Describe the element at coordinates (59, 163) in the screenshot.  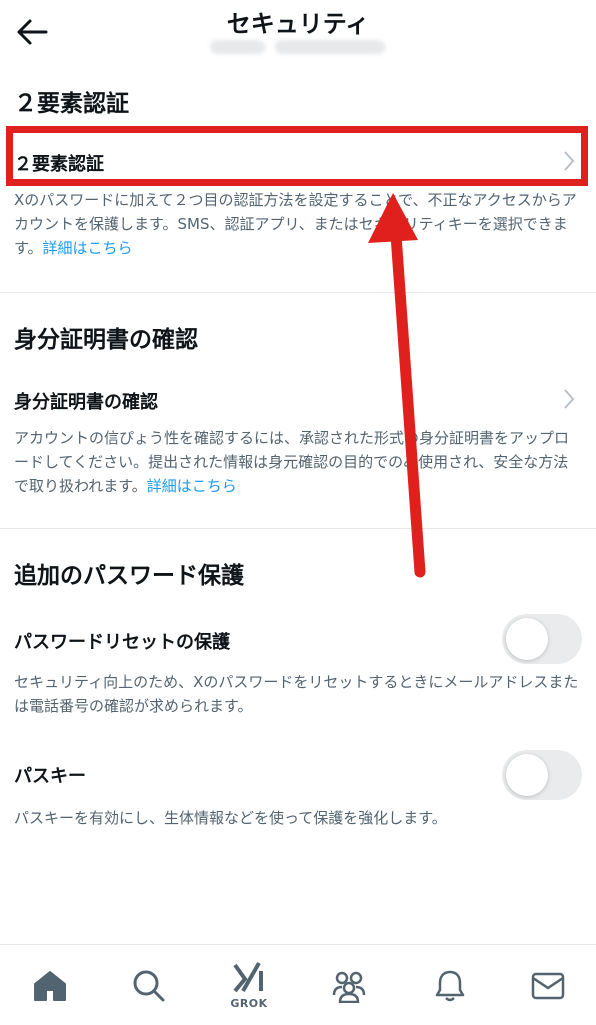
I see `two-factor-auth-item: ２要素認証` at that location.